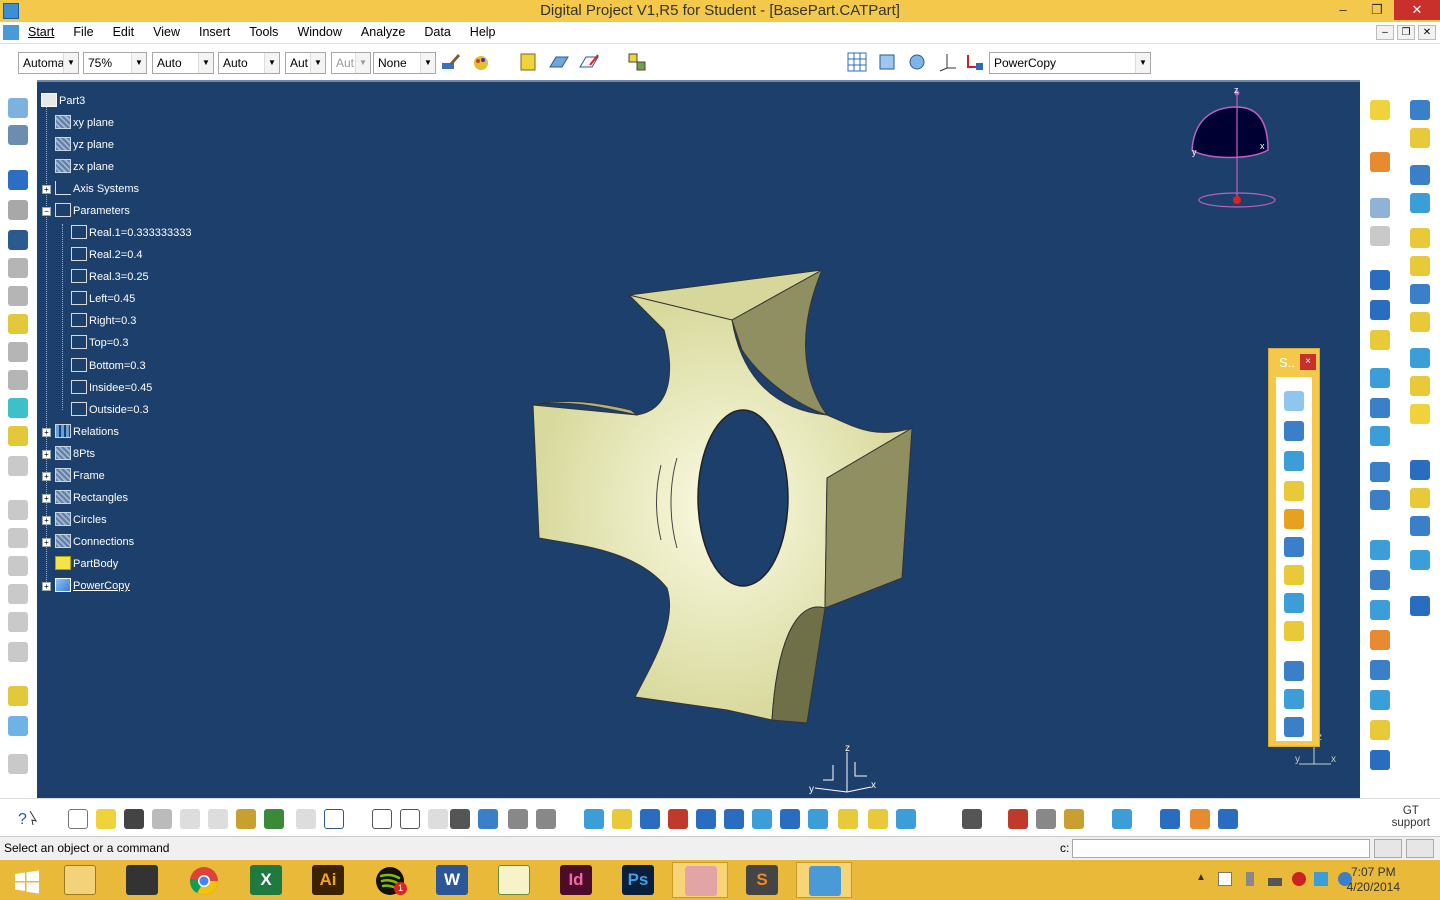  I want to click on clock: 7:07 PM 4/20/2014, so click(1373, 880).